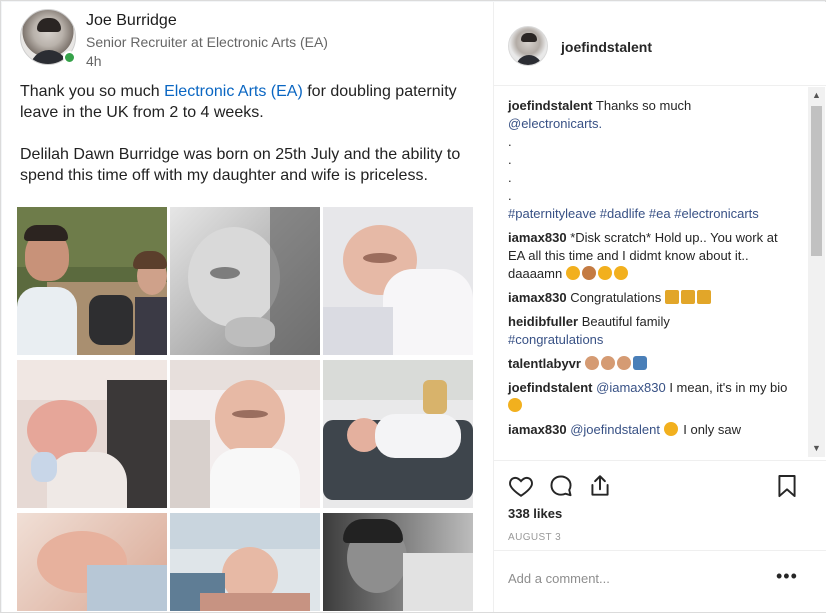  What do you see at coordinates (92, 562) in the screenshot?
I see `newborn-sleeping-photo` at bounding box center [92, 562].